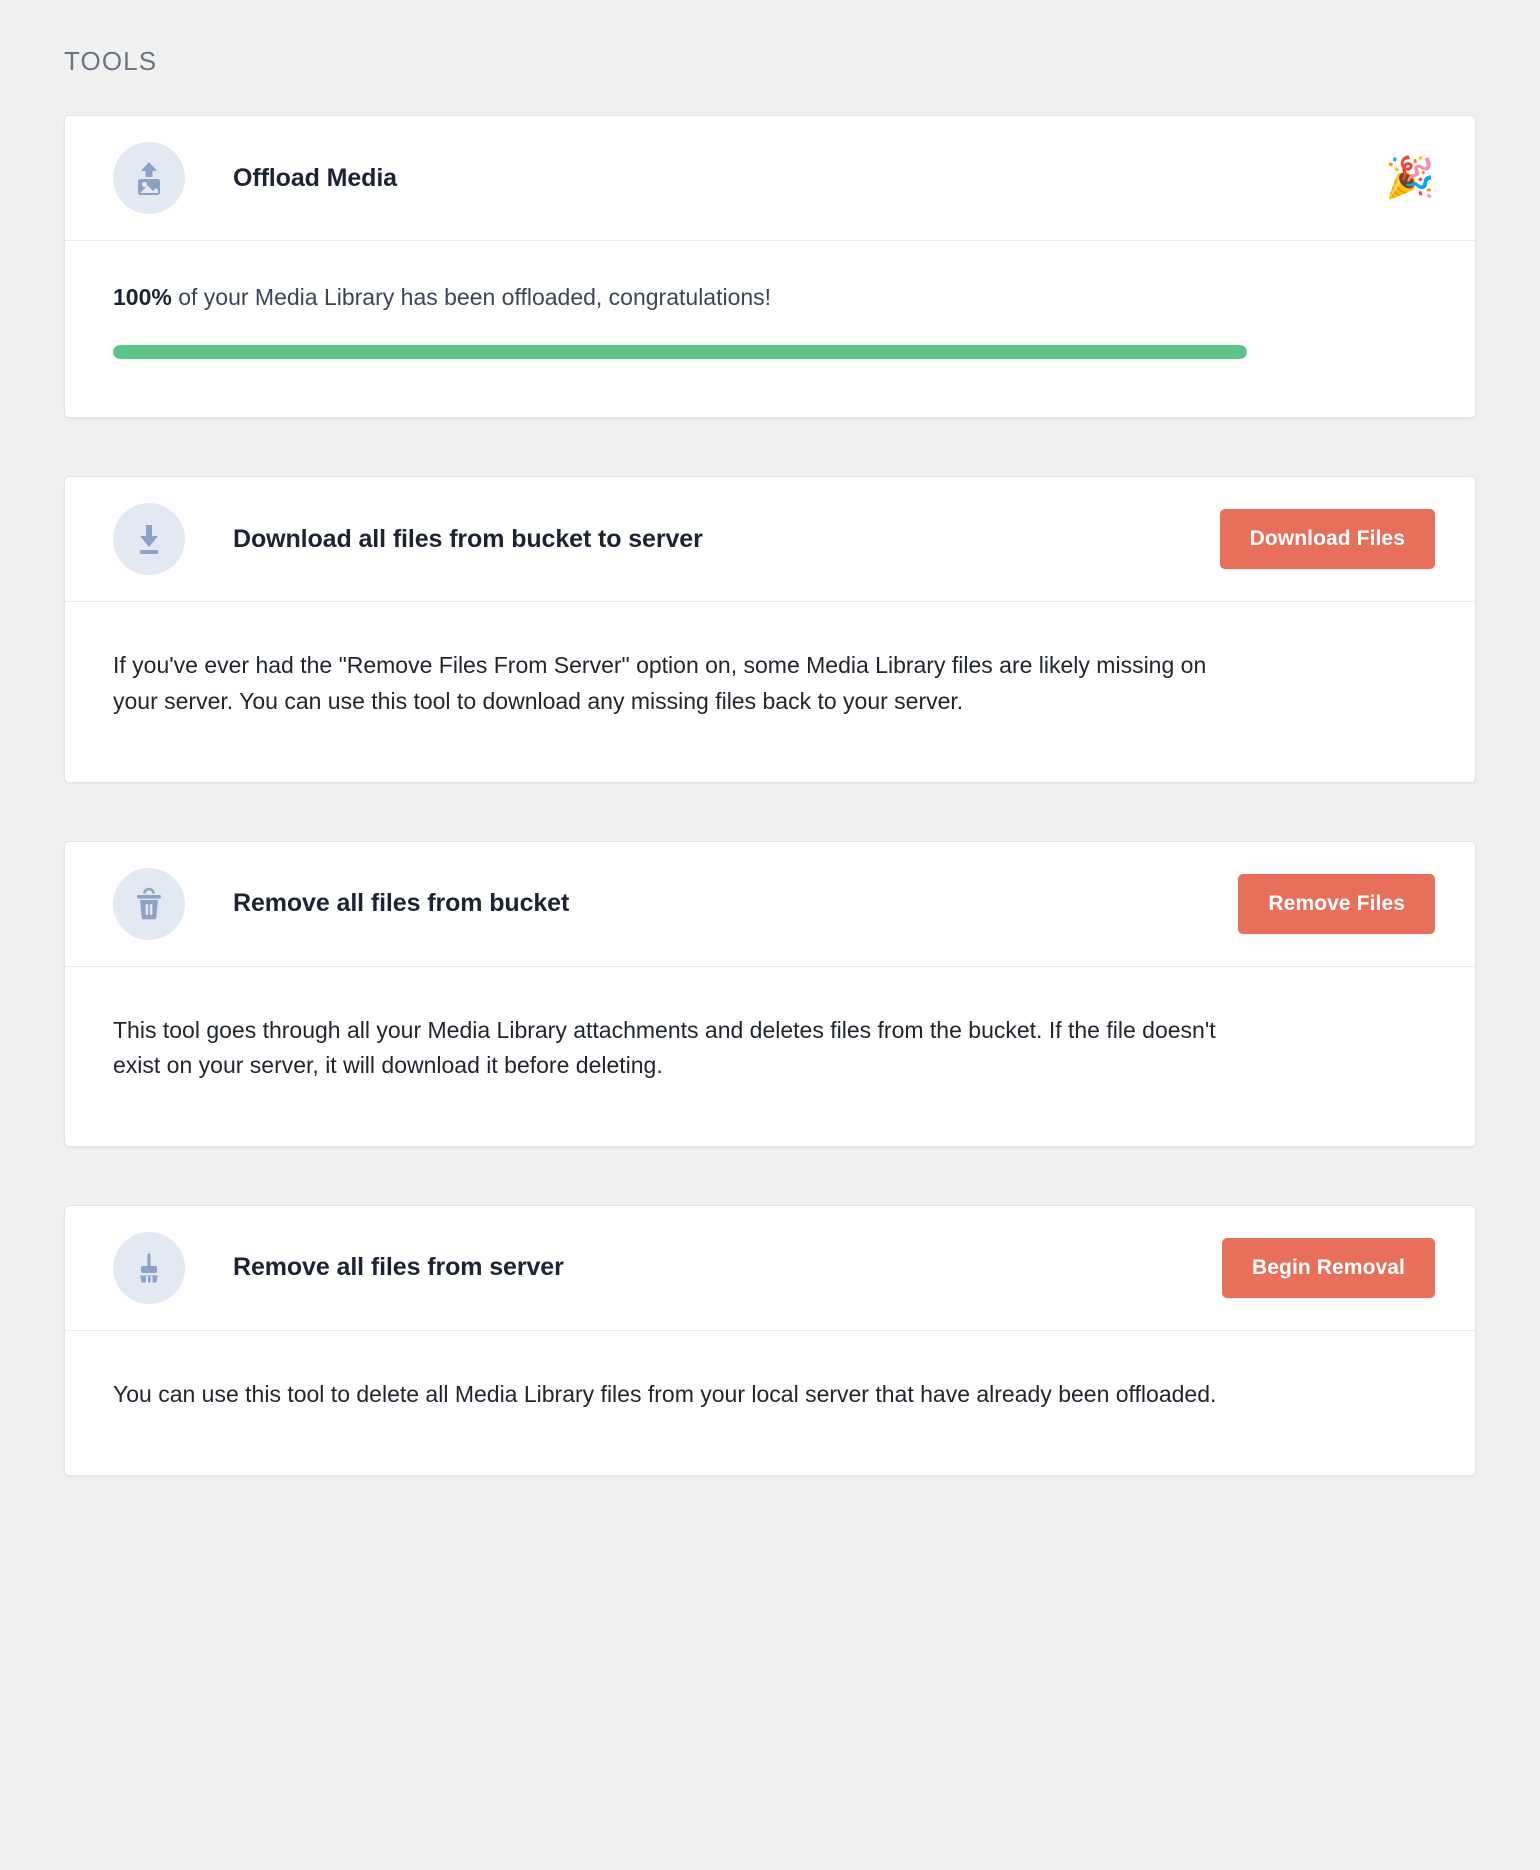 The width and height of the screenshot is (1540, 1870). I want to click on offload-percent-label: 100%, so click(142, 297).